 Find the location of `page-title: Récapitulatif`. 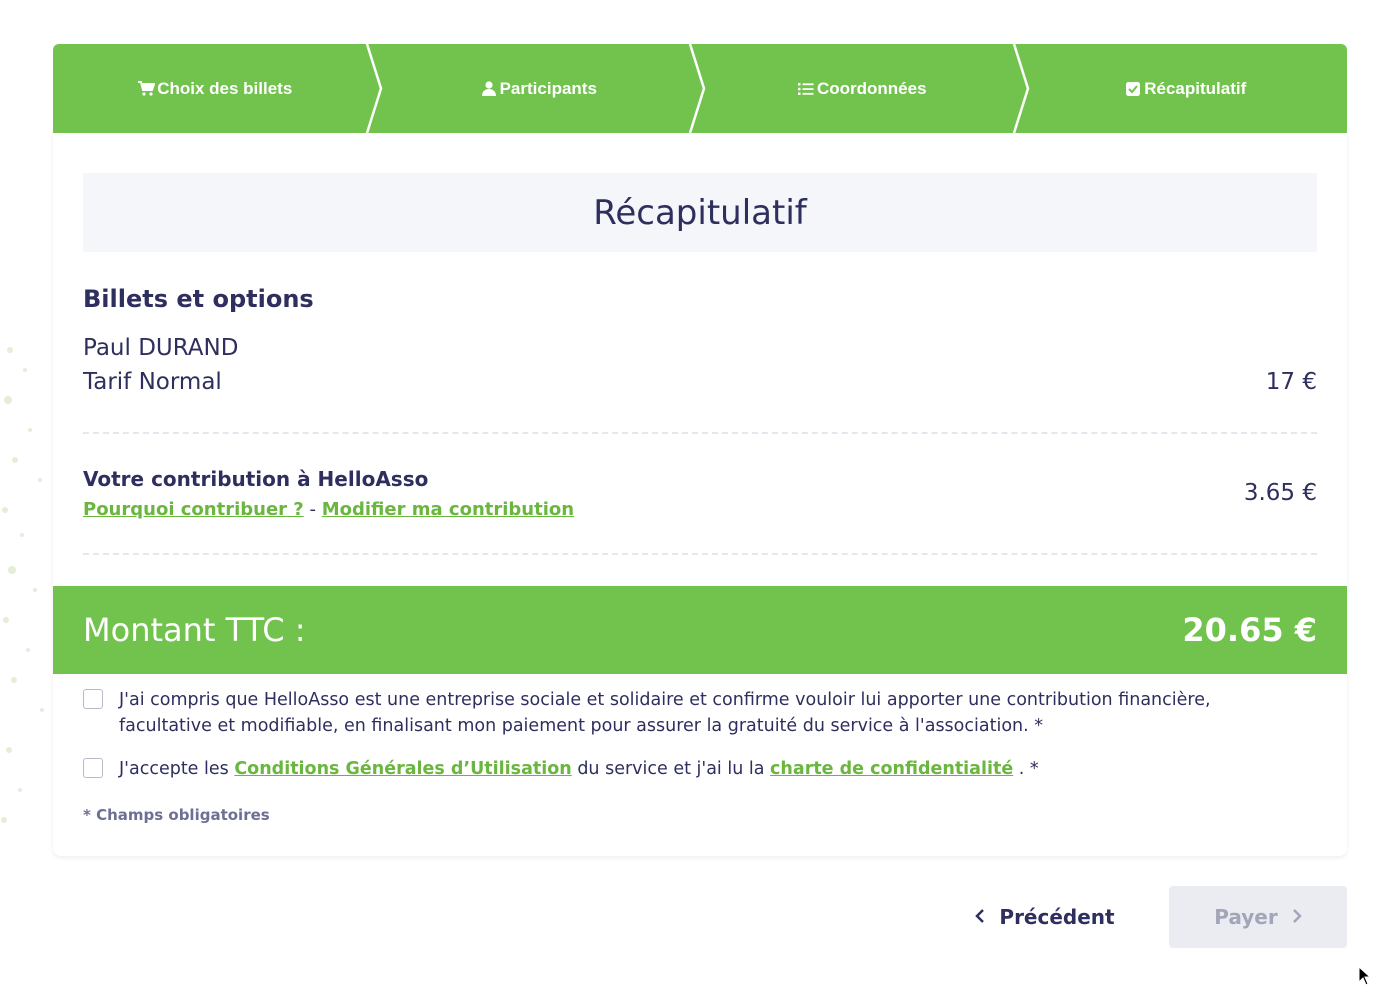

page-title: Récapitulatif is located at coordinates (700, 212).